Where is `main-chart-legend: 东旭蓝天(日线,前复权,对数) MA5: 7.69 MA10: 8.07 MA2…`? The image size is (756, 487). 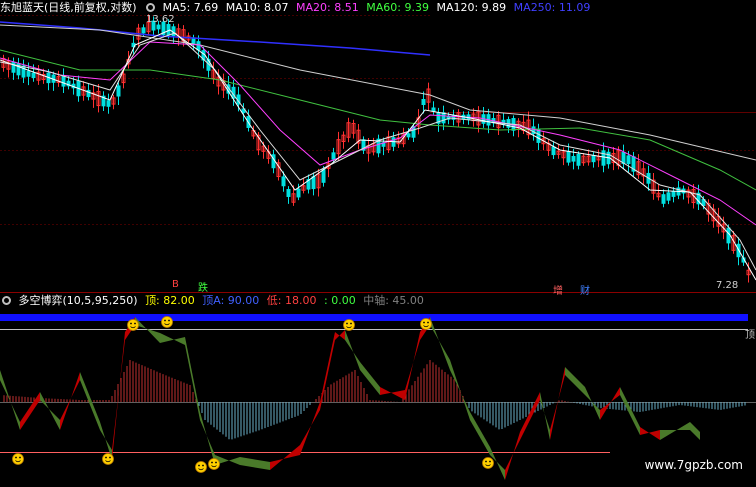
main-chart-legend: 东旭蓝天(日线,前复权,对数) MA5: 7.69 MA10: 8.07 MA2… is located at coordinates (297, 8).